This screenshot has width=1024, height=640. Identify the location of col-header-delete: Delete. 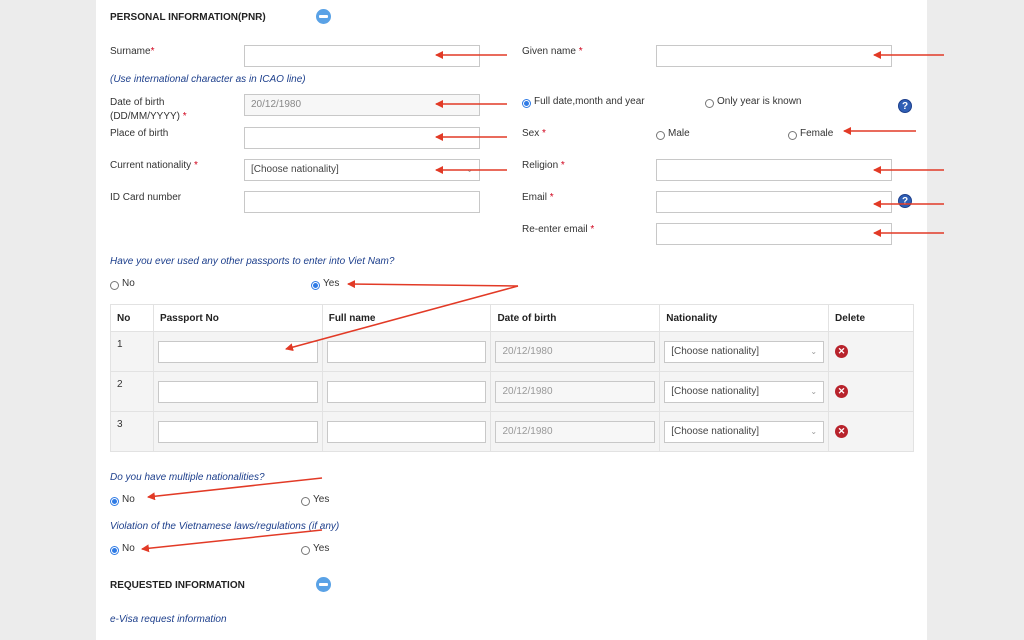
(871, 318).